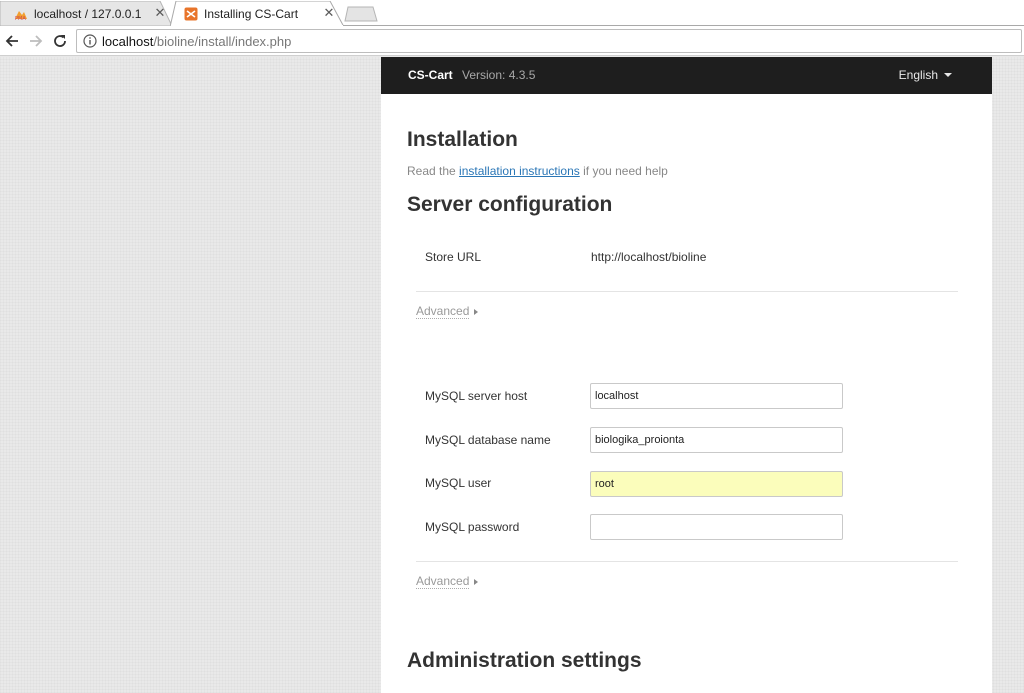 This screenshot has width=1024, height=693. I want to click on mysql-password-input, so click(716, 527).